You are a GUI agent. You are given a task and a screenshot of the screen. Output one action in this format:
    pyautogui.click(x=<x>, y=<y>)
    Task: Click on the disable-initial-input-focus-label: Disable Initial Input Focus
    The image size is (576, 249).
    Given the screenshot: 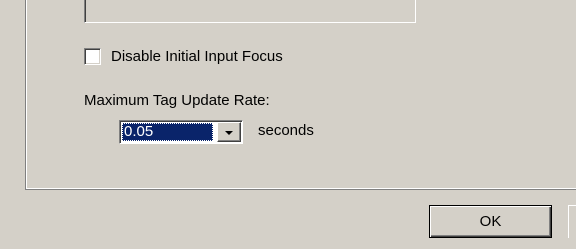 What is the action you would take?
    pyautogui.click(x=197, y=56)
    